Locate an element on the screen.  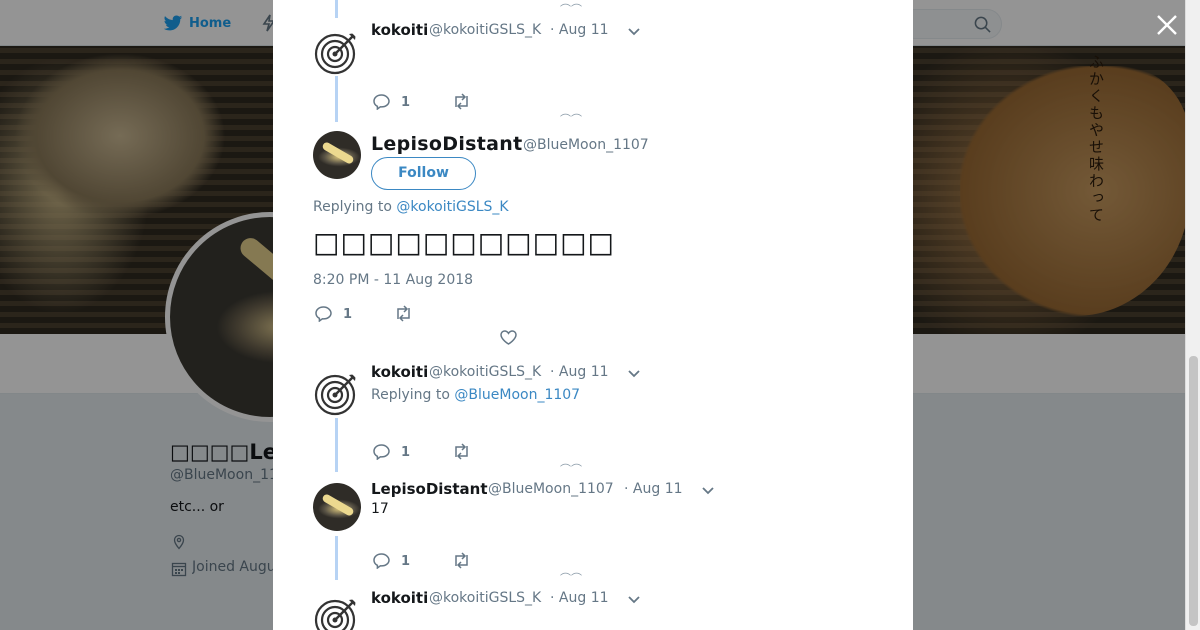
tweet-author-handle: @BlueMoon_1107 is located at coordinates (551, 489).